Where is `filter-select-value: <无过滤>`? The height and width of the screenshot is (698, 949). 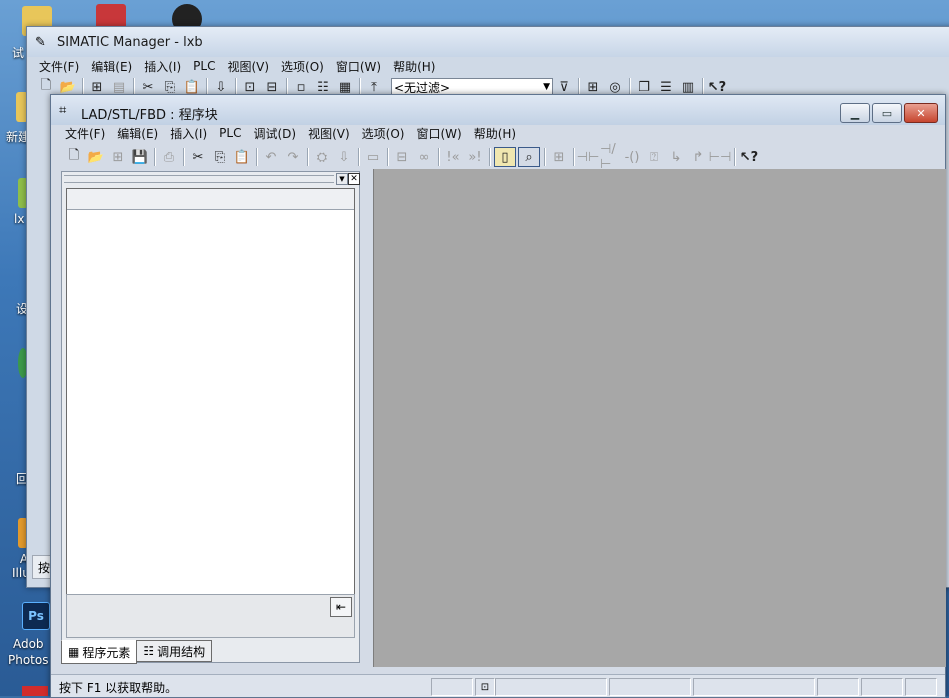 filter-select-value: <无过滤> is located at coordinates (422, 87).